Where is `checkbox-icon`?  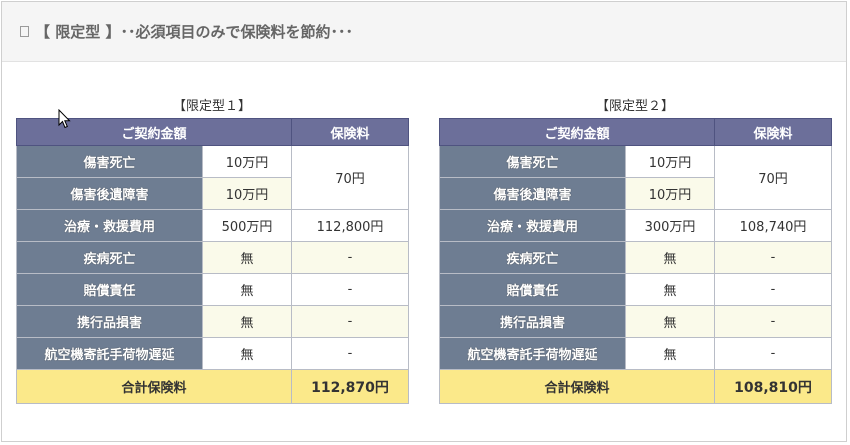 checkbox-icon is located at coordinates (24, 31).